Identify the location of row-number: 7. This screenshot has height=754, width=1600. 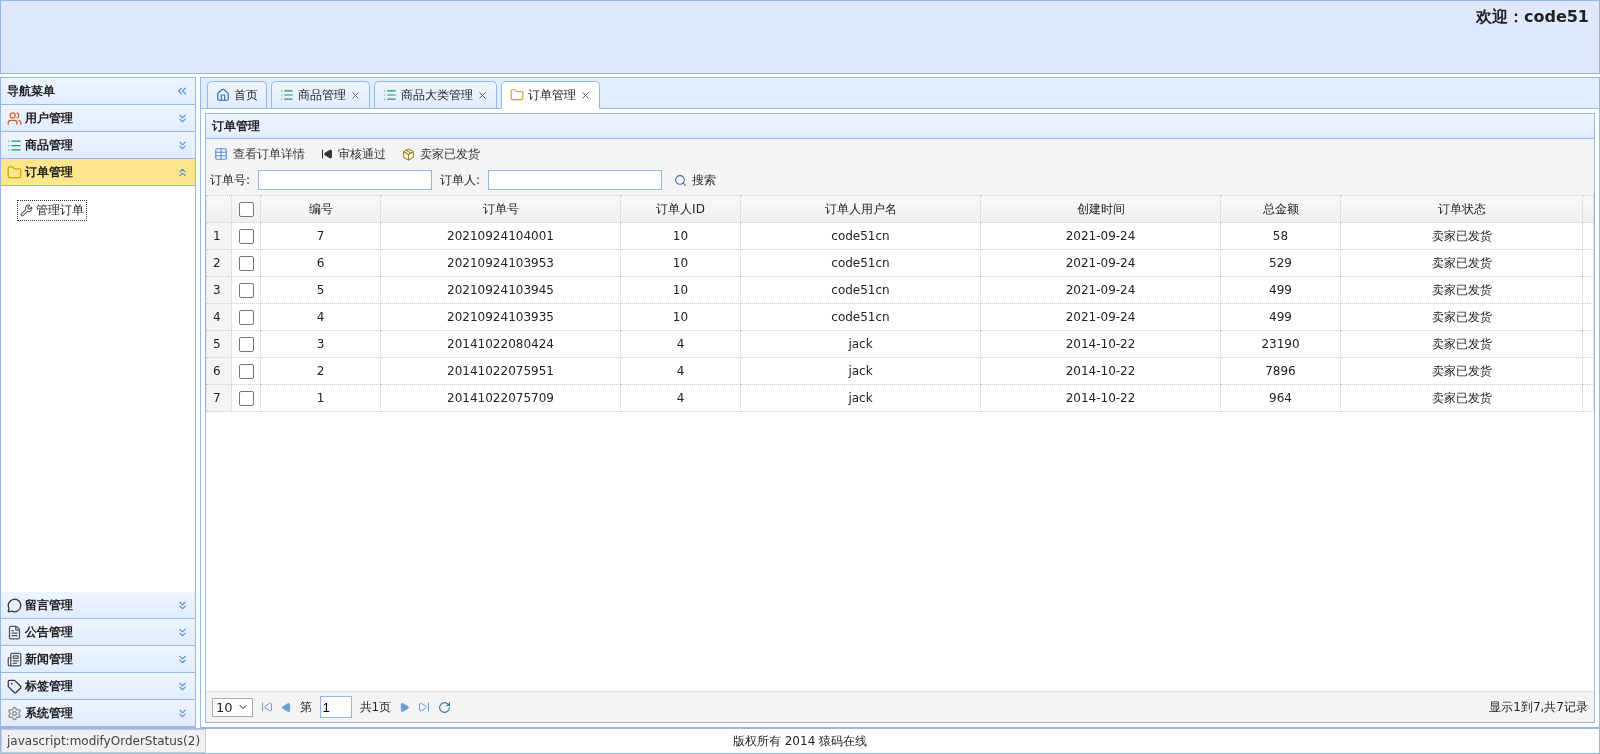
(219, 398).